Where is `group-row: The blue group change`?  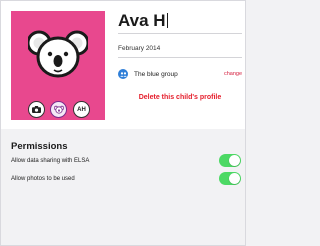
group-row: The blue group change is located at coordinates (180, 74).